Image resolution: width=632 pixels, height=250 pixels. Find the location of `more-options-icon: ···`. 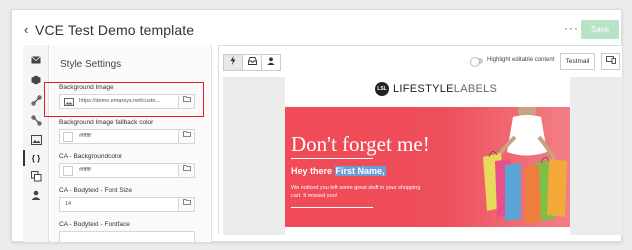

more-options-icon: ··· is located at coordinates (571, 28).